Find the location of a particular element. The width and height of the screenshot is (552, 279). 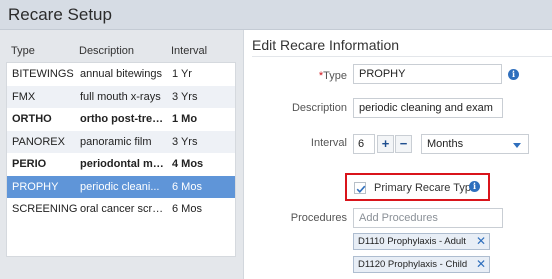

description-label: Description is located at coordinates (319, 108).